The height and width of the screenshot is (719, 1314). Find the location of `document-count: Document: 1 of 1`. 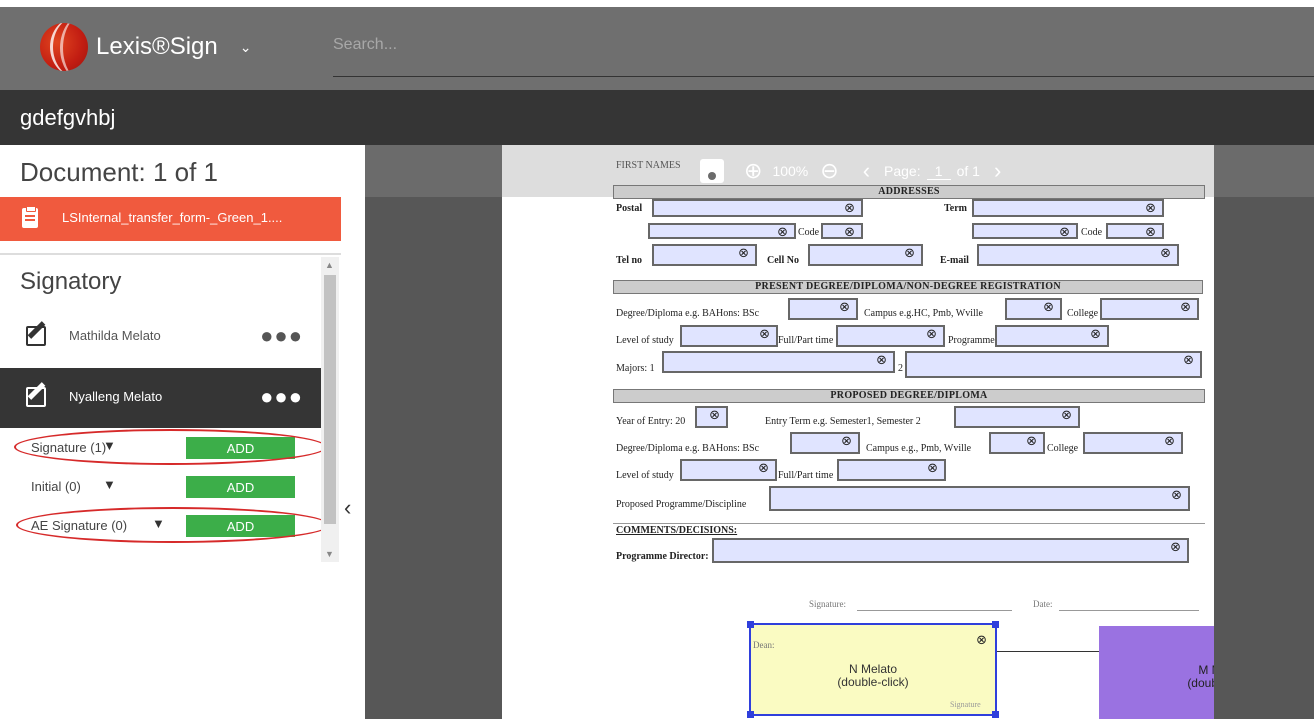

document-count: Document: 1 of 1 is located at coordinates (119, 172).